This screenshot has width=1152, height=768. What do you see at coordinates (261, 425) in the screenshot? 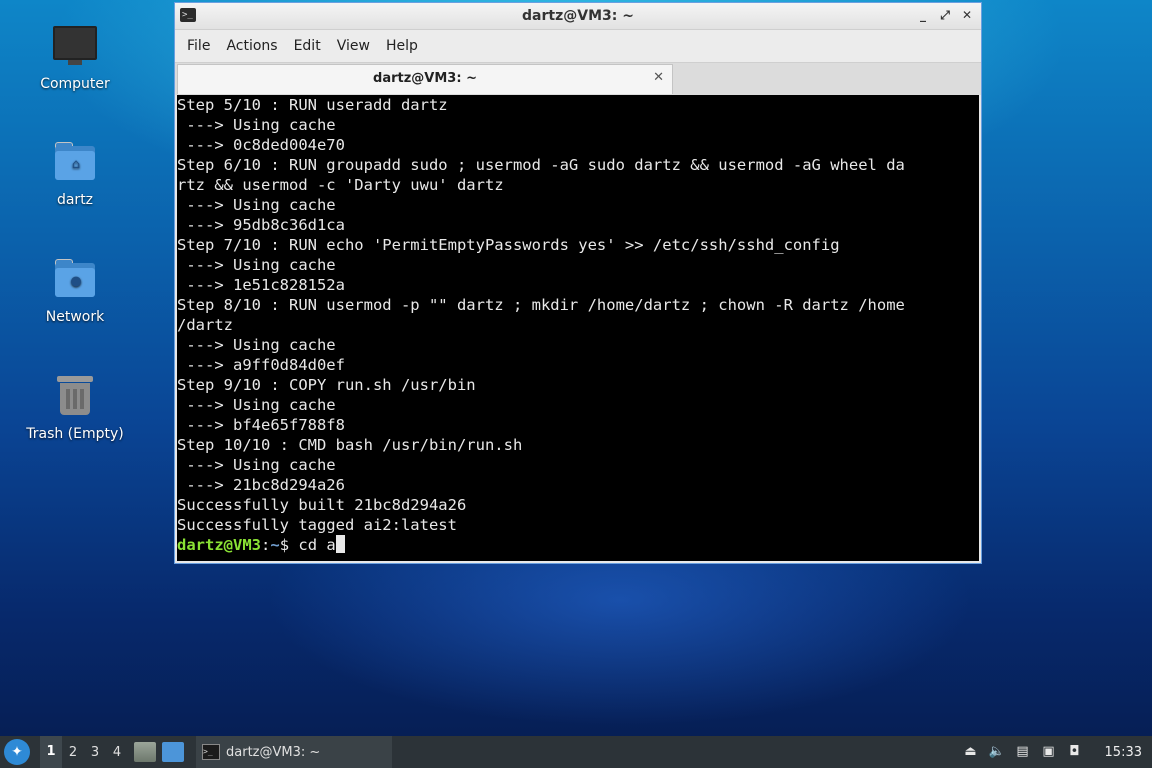
I see `terminal-line: ---> bf4e65f788f8` at bounding box center [261, 425].